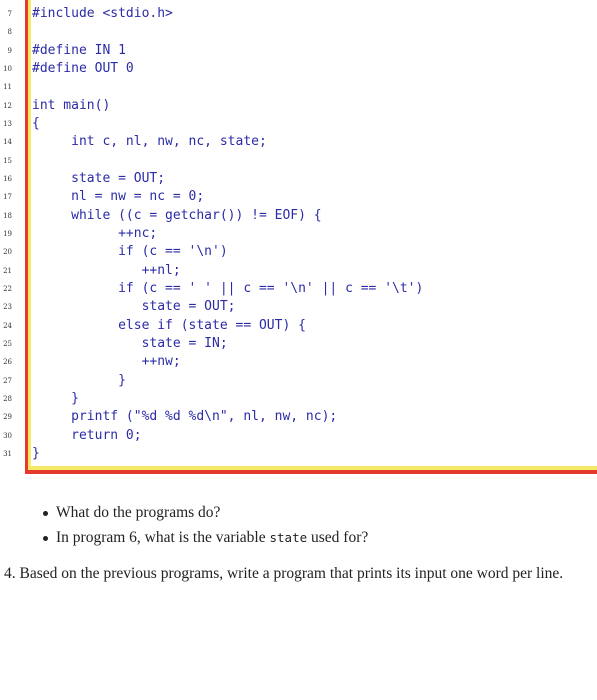 Image resolution: width=597 pixels, height=700 pixels. Describe the element at coordinates (7, 398) in the screenshot. I see `line-number: 28` at that location.